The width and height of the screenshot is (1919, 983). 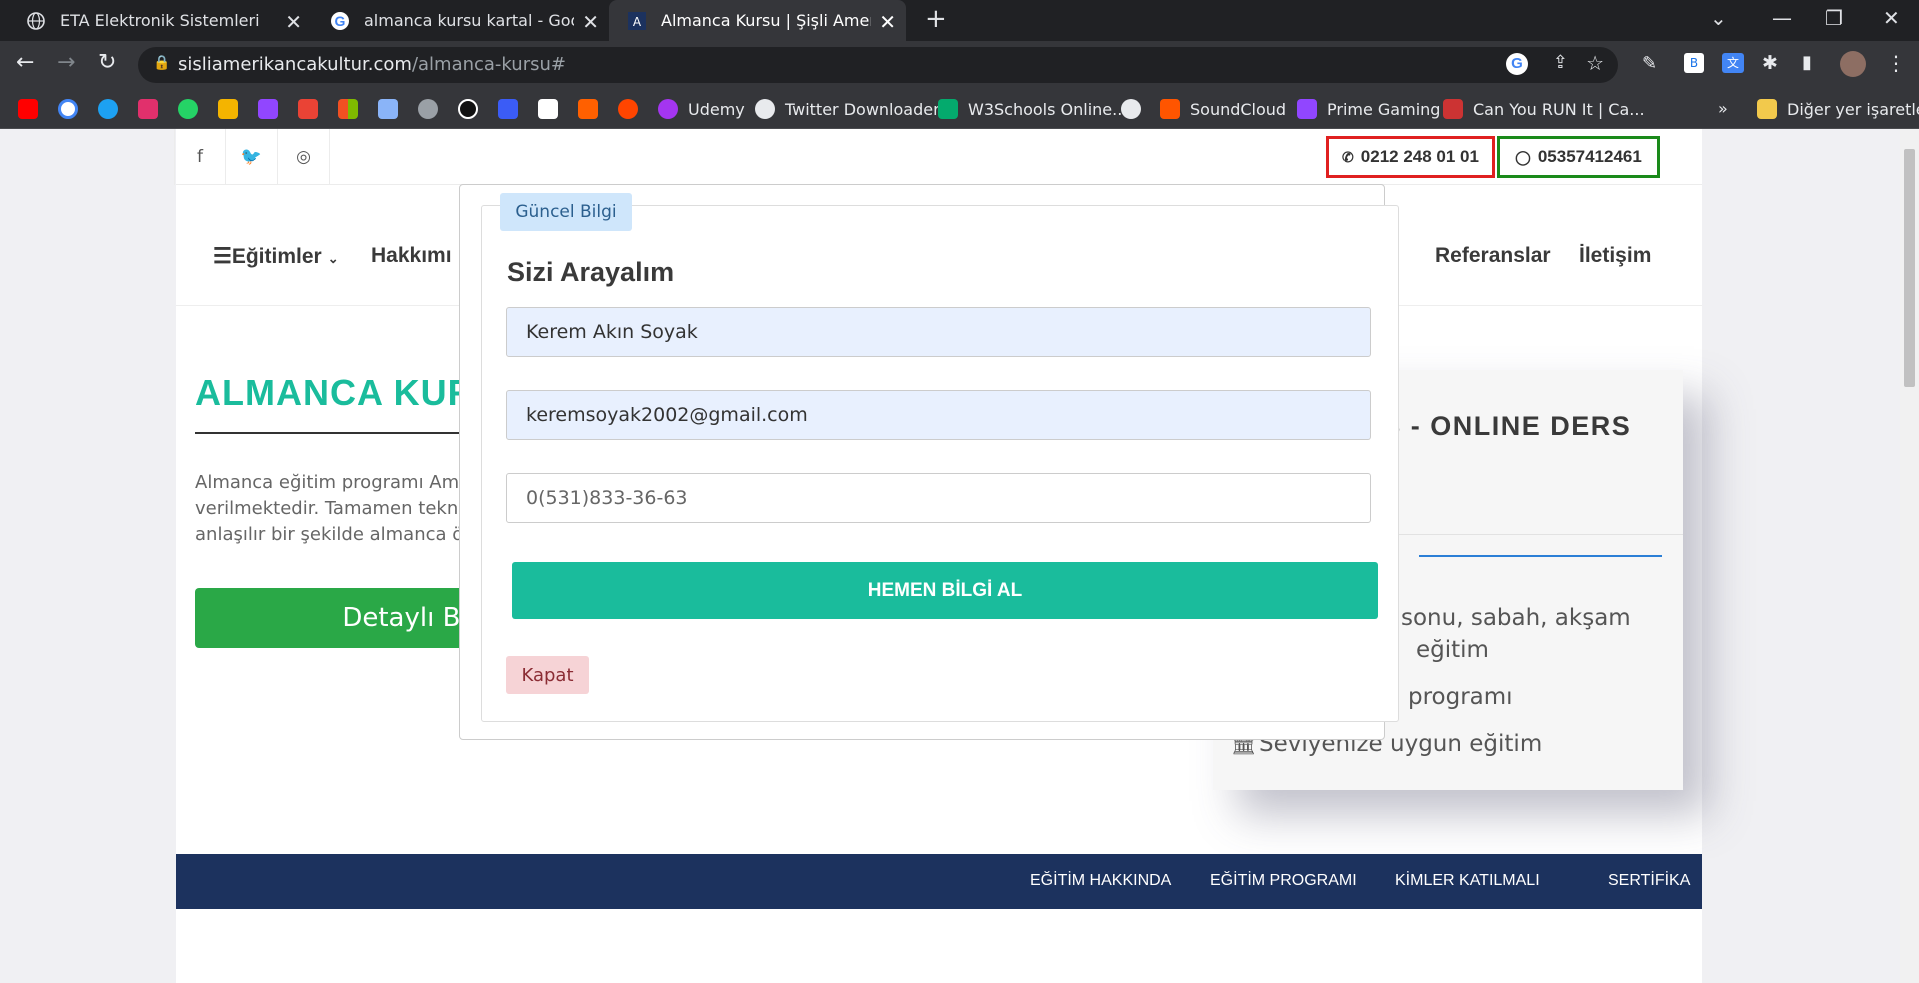 I want to click on side-feature-text: sonu, sabah, akşam, so click(x=1516, y=618).